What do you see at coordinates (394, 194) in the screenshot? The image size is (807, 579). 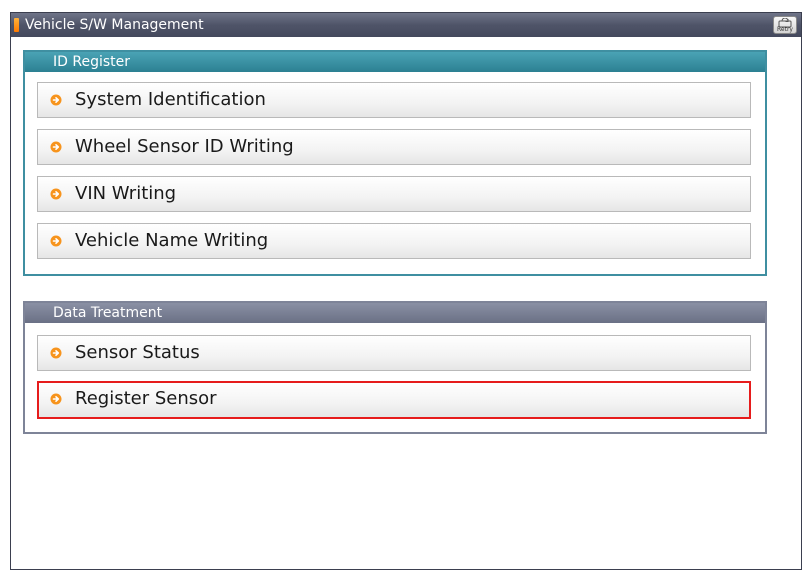 I see `vin-writing-item: VIN Writing` at bounding box center [394, 194].